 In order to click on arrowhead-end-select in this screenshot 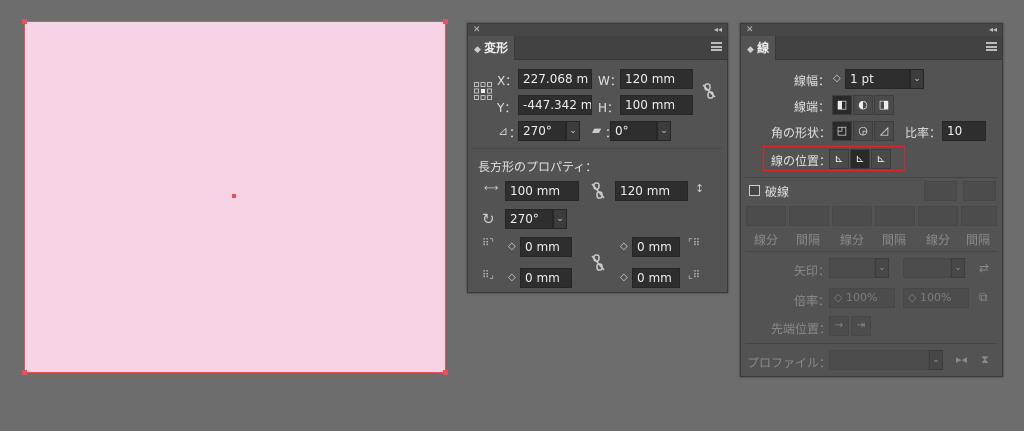, I will do `click(927, 268)`.